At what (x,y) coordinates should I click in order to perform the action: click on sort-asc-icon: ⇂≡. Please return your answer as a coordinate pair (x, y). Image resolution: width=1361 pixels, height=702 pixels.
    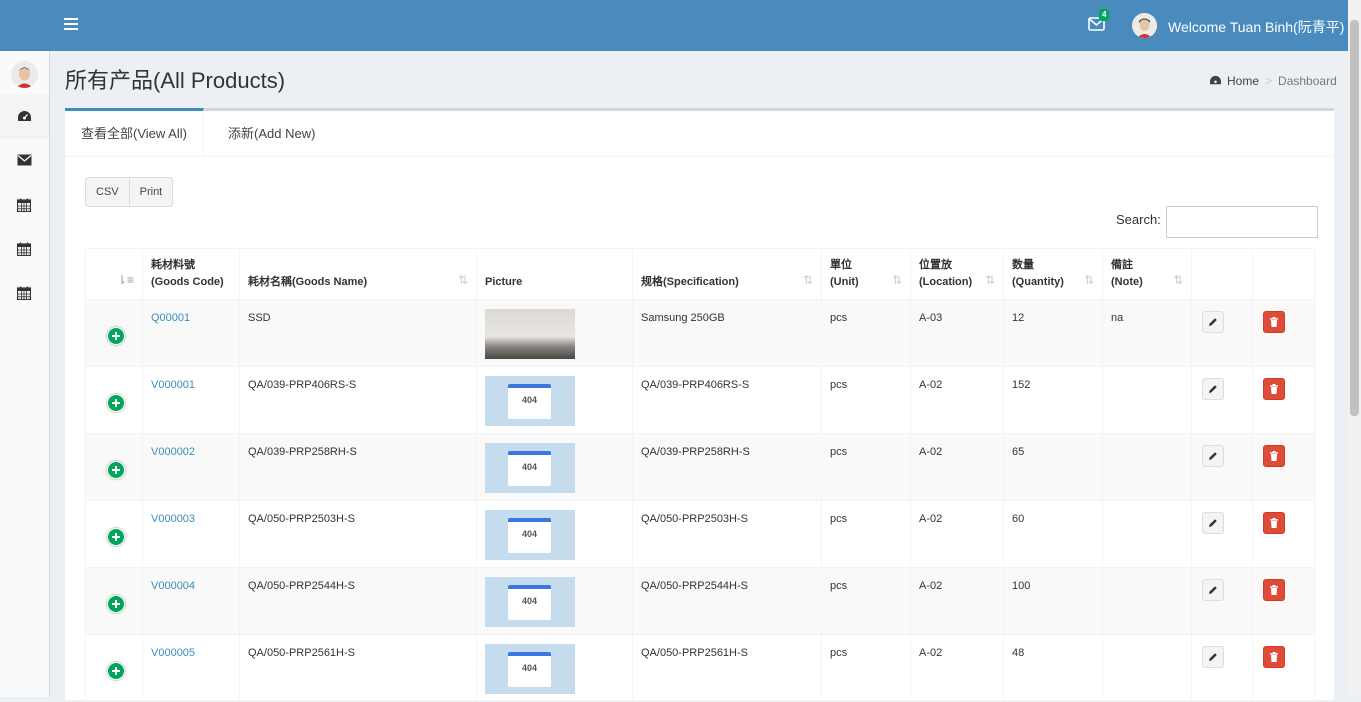
    Looking at the image, I should click on (125, 280).